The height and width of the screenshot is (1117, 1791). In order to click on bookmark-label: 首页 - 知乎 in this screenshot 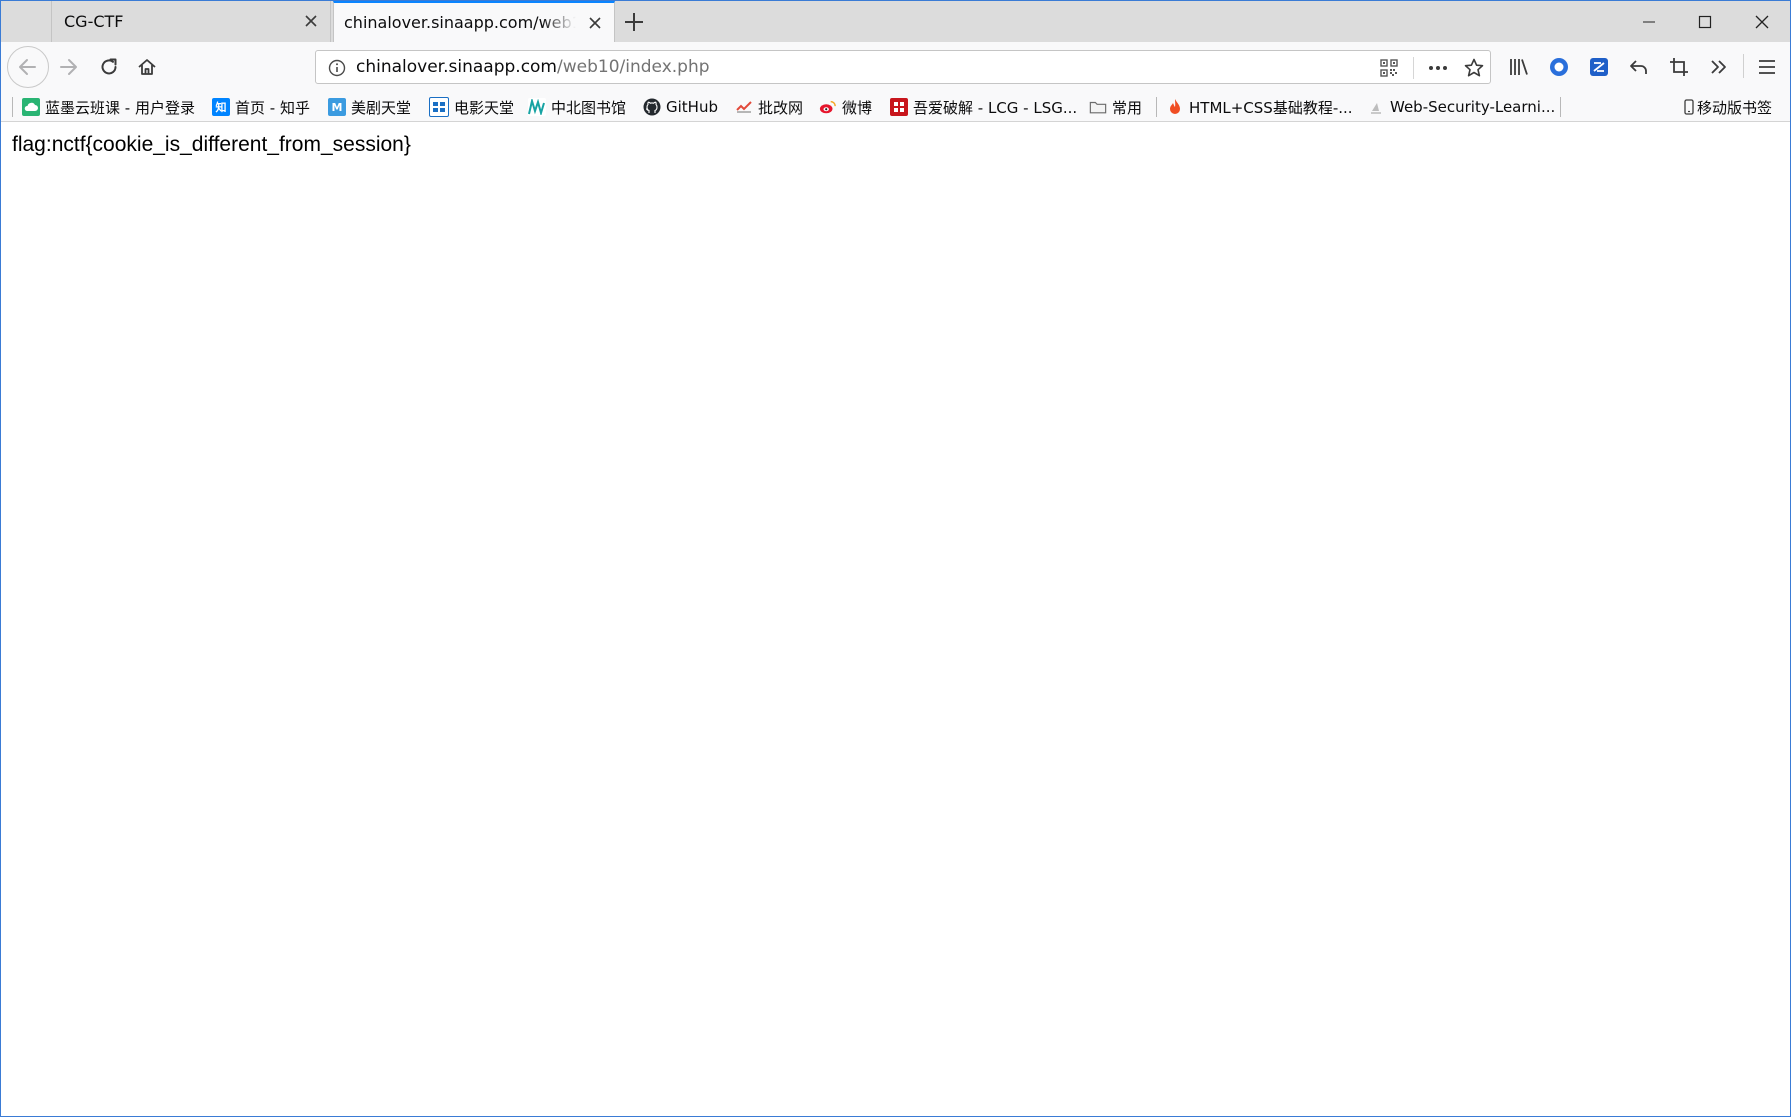, I will do `click(272, 107)`.